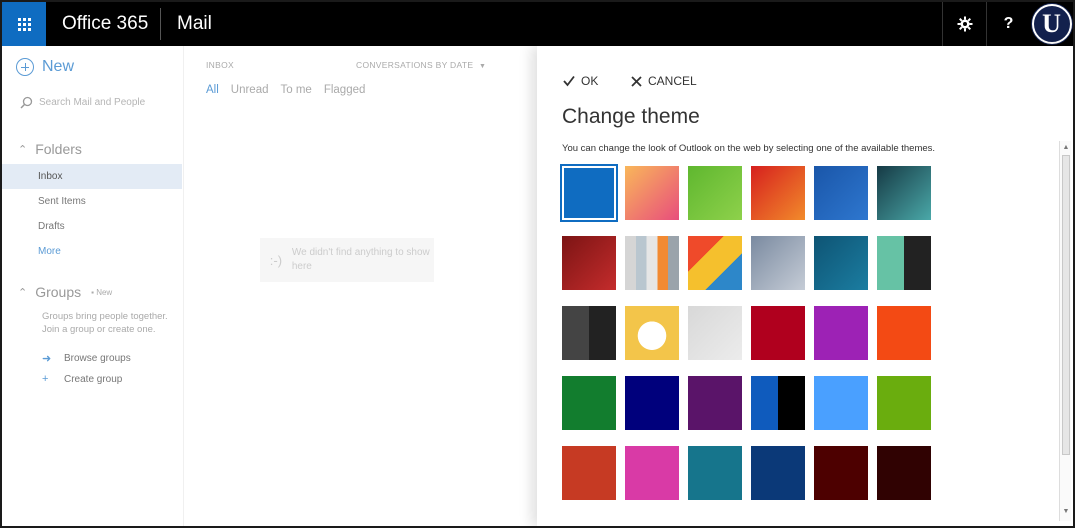 This screenshot has width=1075, height=528. What do you see at coordinates (360, 259) in the screenshot?
I see `empty-message: We didn't find anything to show here` at bounding box center [360, 259].